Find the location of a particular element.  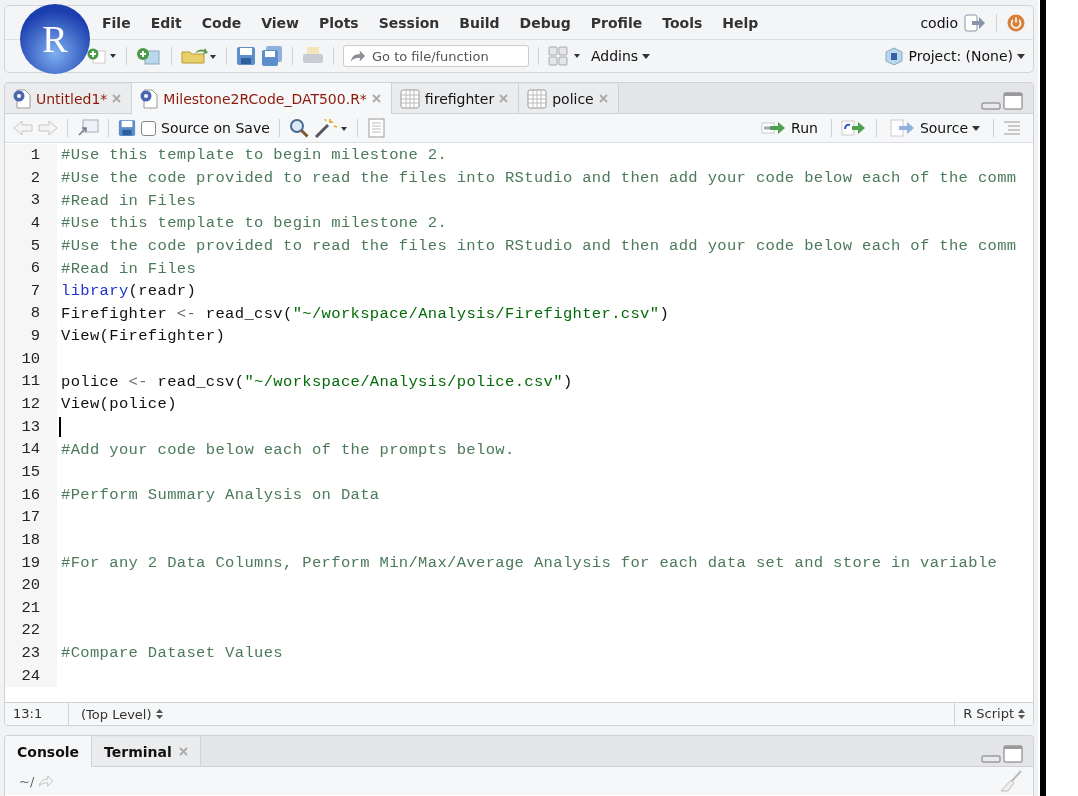

menu-item: Help is located at coordinates (741, 22).